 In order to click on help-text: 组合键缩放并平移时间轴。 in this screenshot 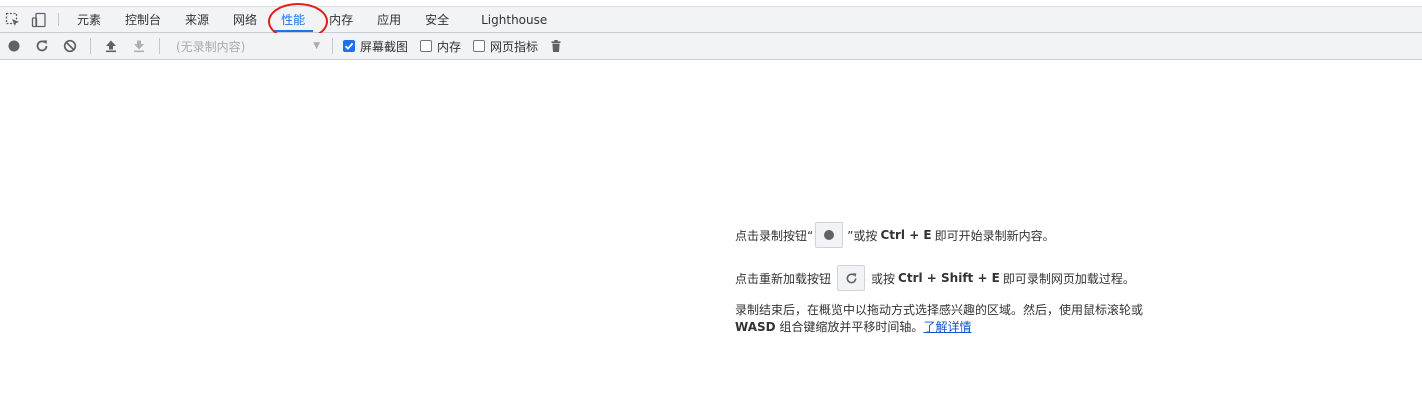, I will do `click(851, 327)`.